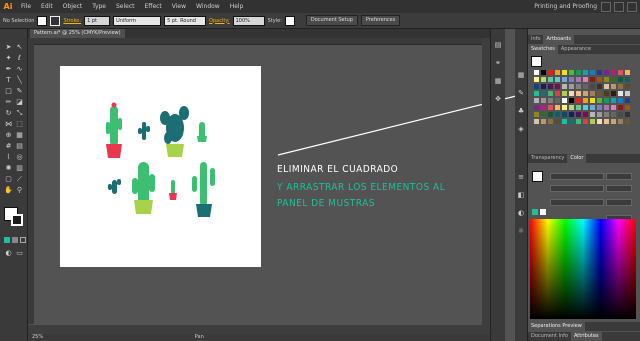 Image resolution: width=640 pixels, height=341 pixels. Describe the element at coordinates (558, 39) in the screenshot. I see `tab-artboards: Artboards` at that location.